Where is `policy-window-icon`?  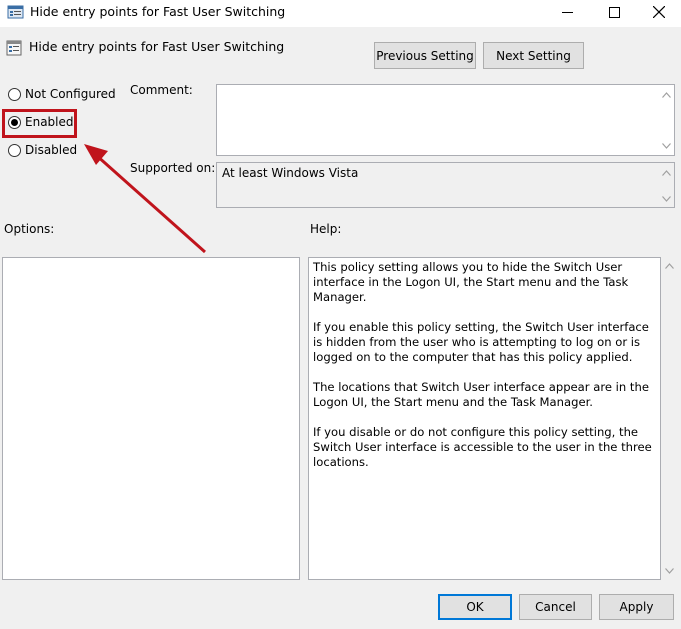 policy-window-icon is located at coordinates (16, 12).